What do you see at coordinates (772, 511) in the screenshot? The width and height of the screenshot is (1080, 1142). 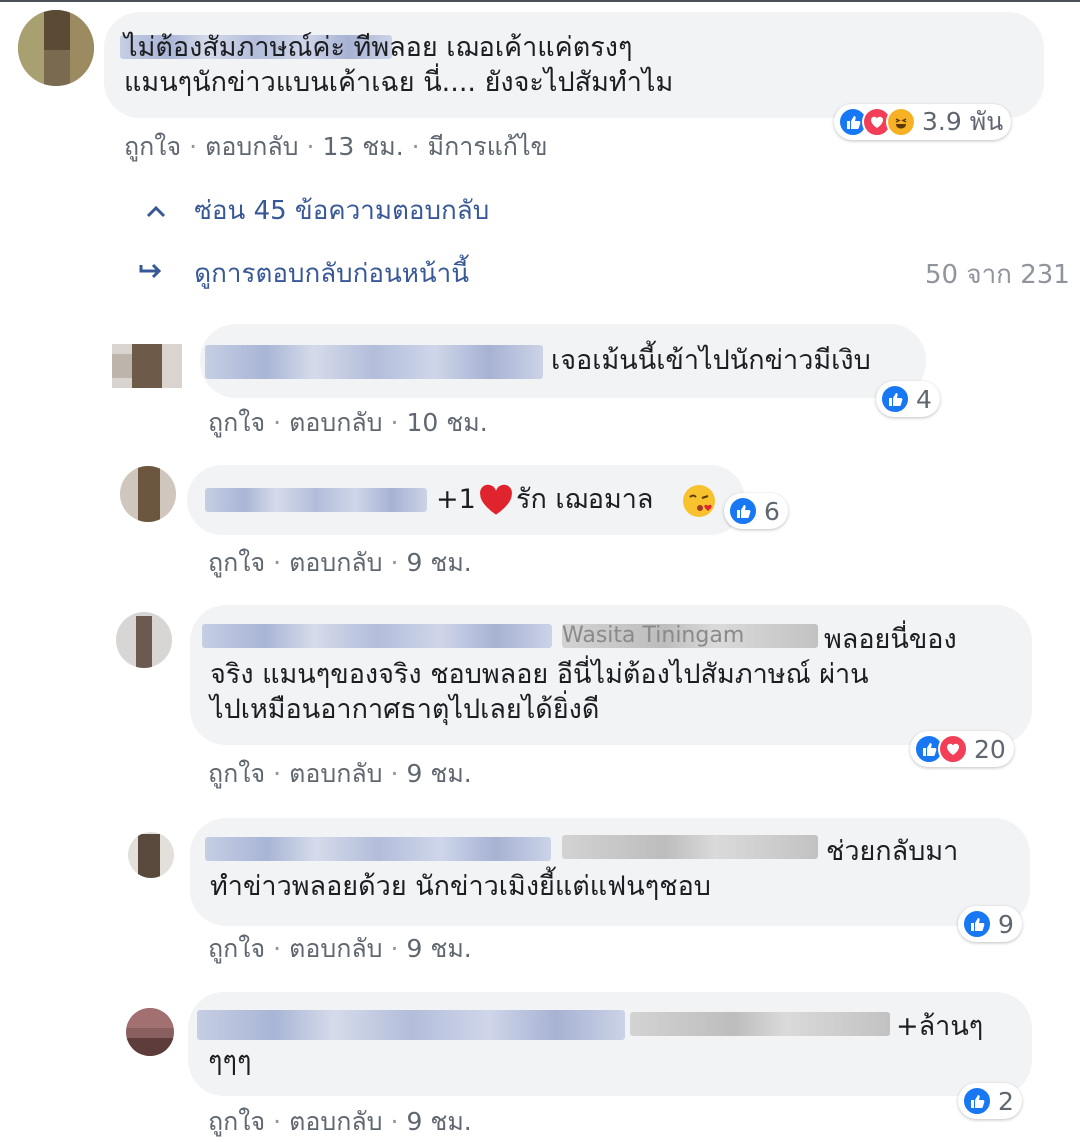 I see `reaction-count: 6` at bounding box center [772, 511].